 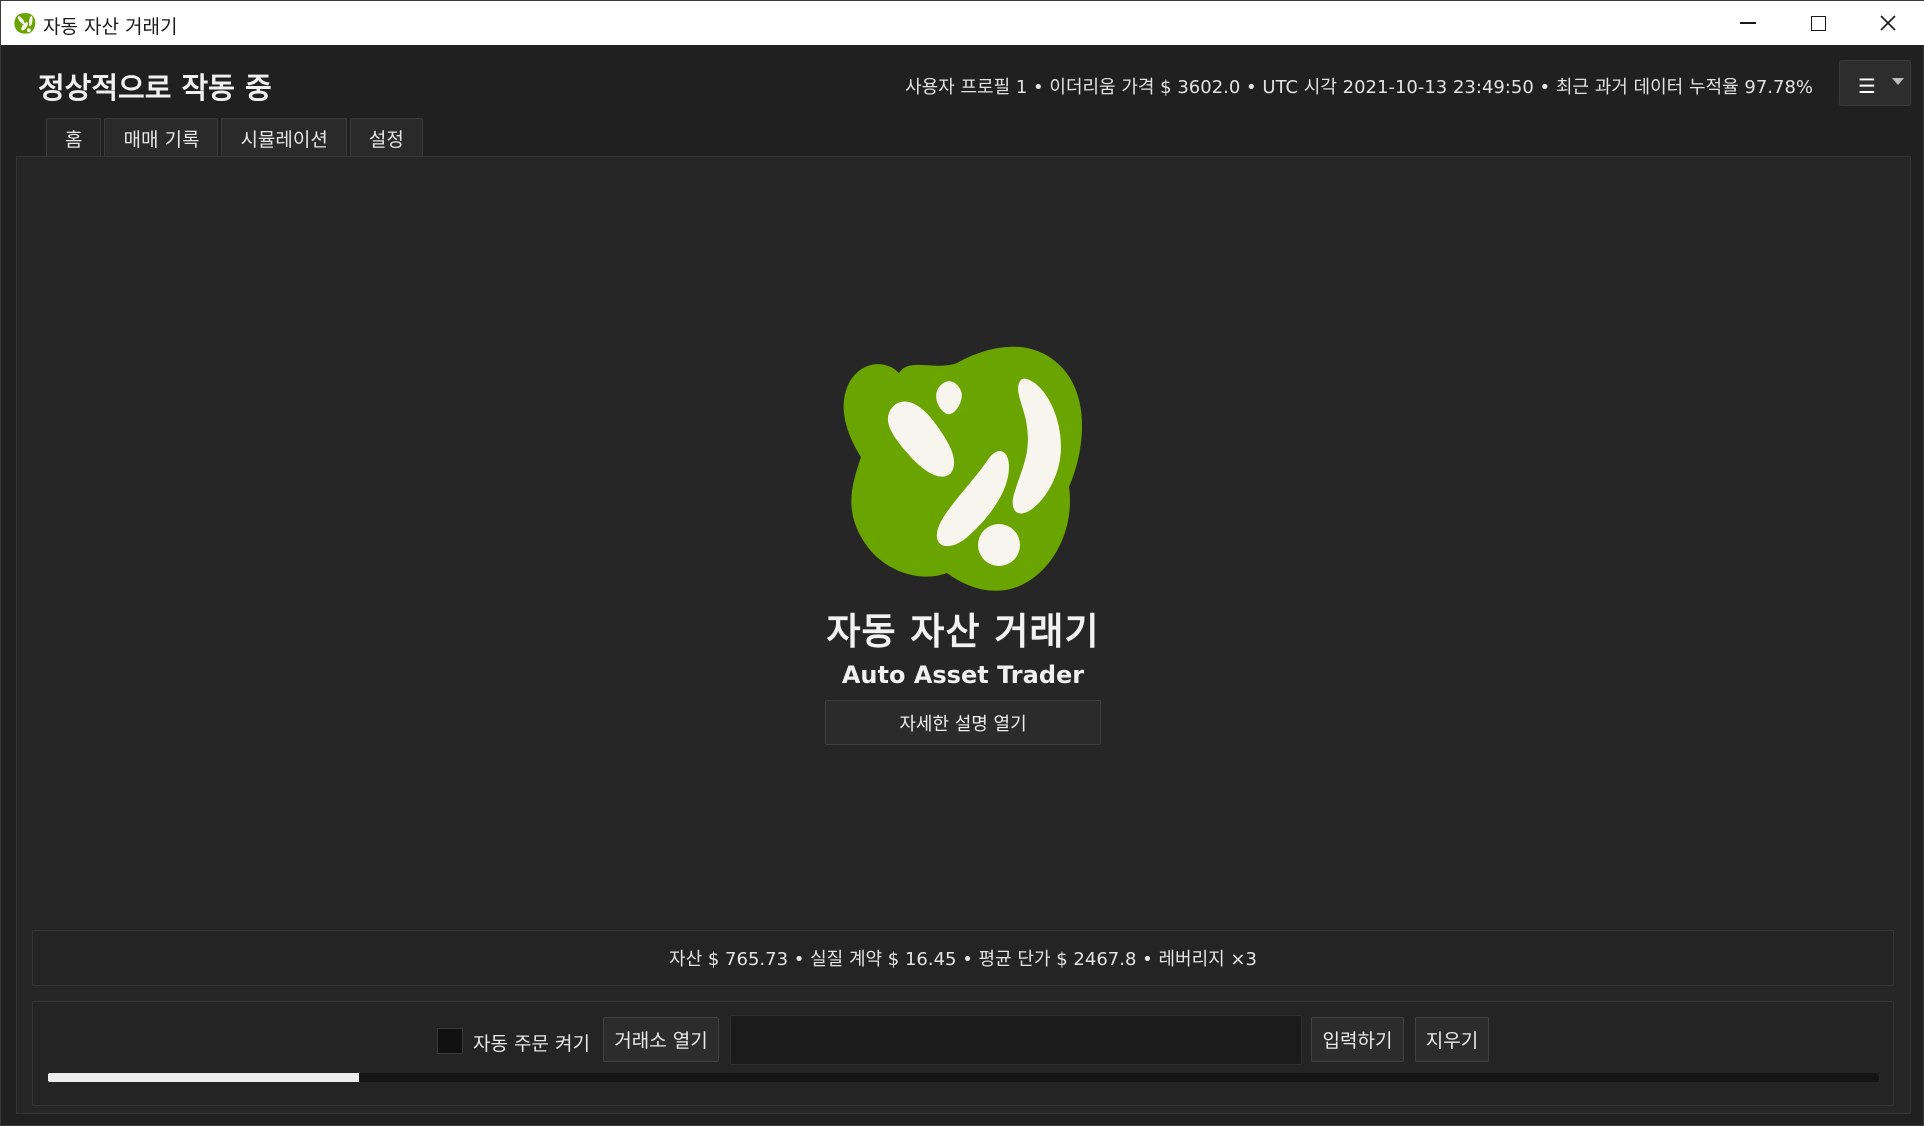 I want to click on enter-button: 입력하기, so click(x=1357, y=1039).